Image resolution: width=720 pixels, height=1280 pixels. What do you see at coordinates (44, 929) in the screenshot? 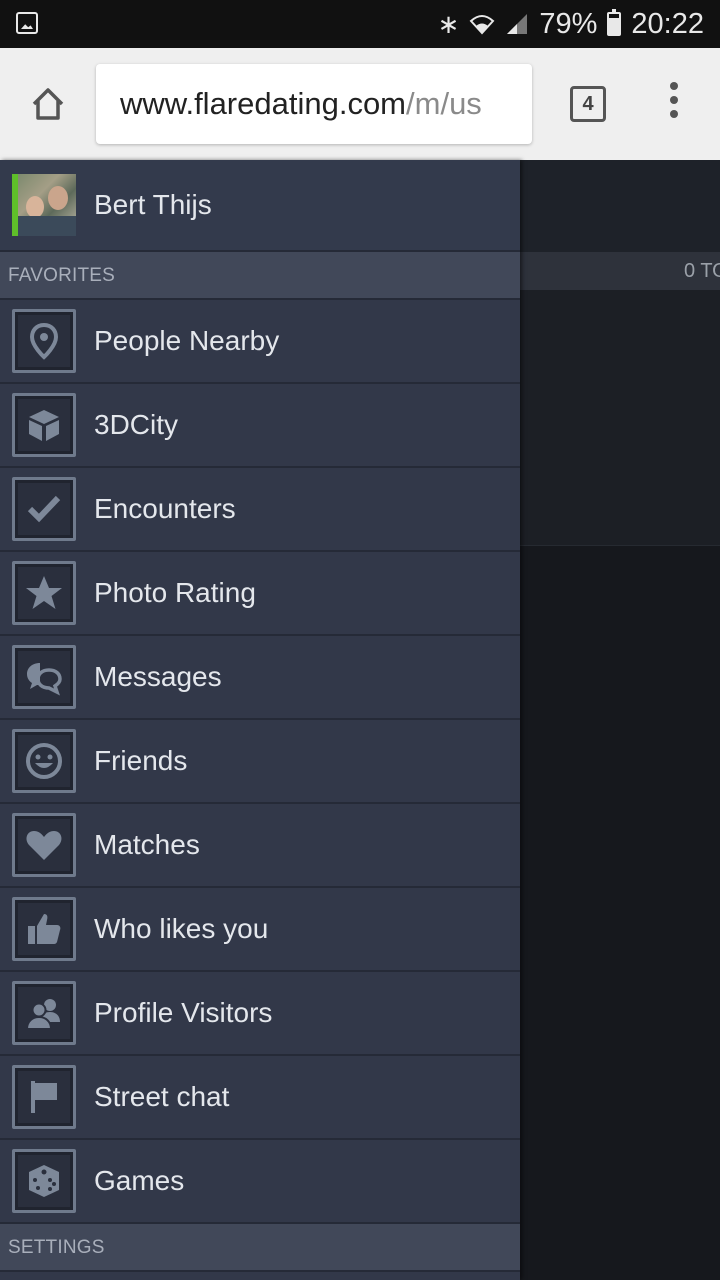
I see `thumbs-up-icon` at bounding box center [44, 929].